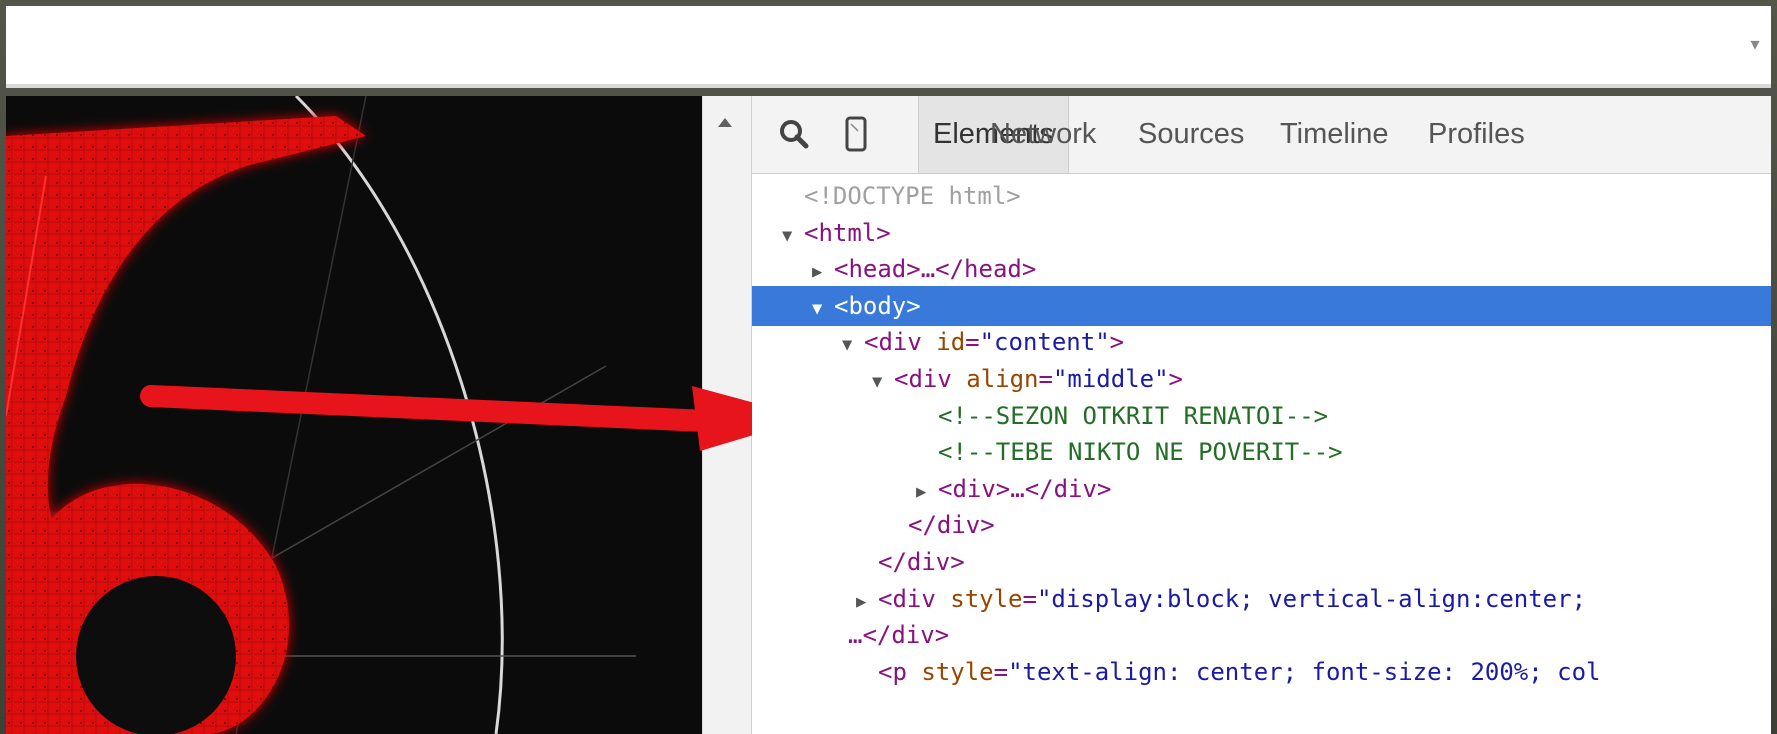 The image size is (1777, 734). What do you see at coordinates (1261, 379) in the screenshot?
I see `dom-node: ▼ <div align="middle">` at bounding box center [1261, 379].